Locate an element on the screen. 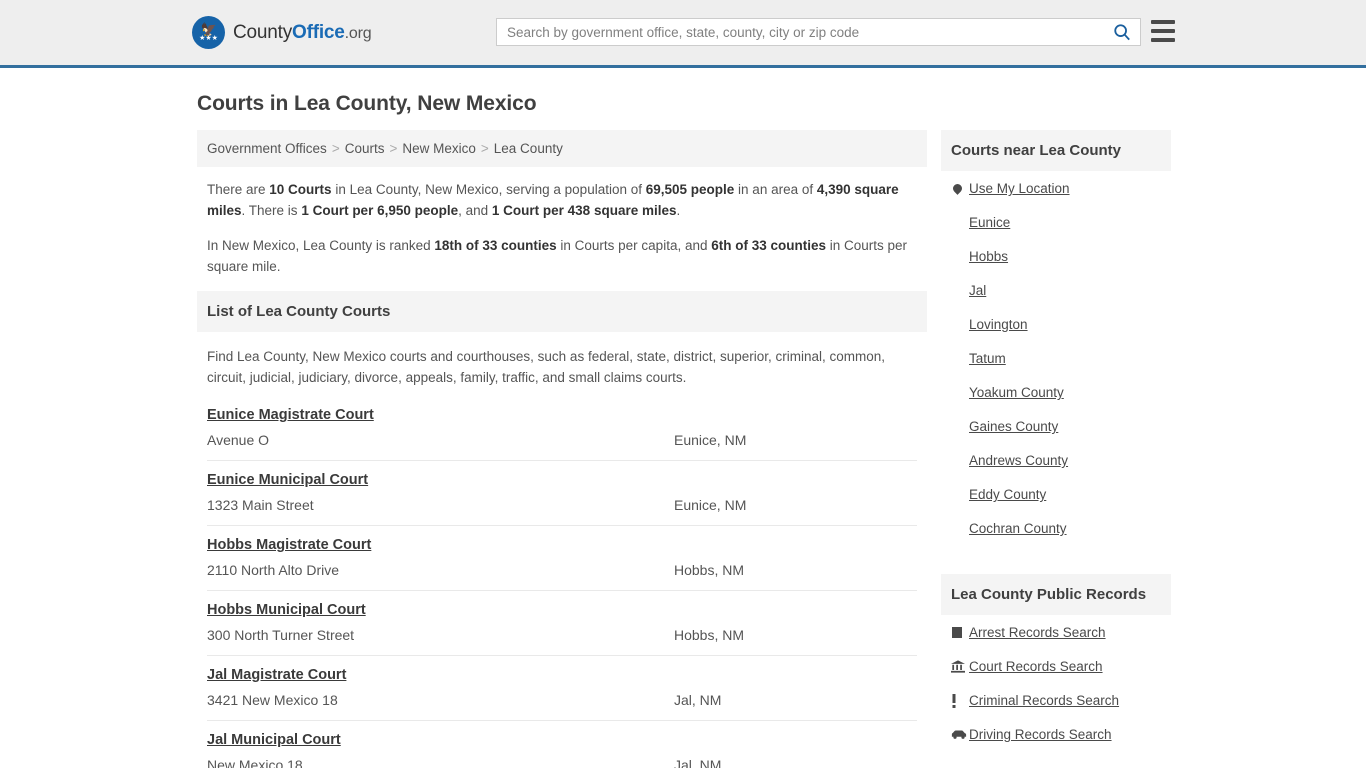  courthouse-bank-icon is located at coordinates (960, 666).